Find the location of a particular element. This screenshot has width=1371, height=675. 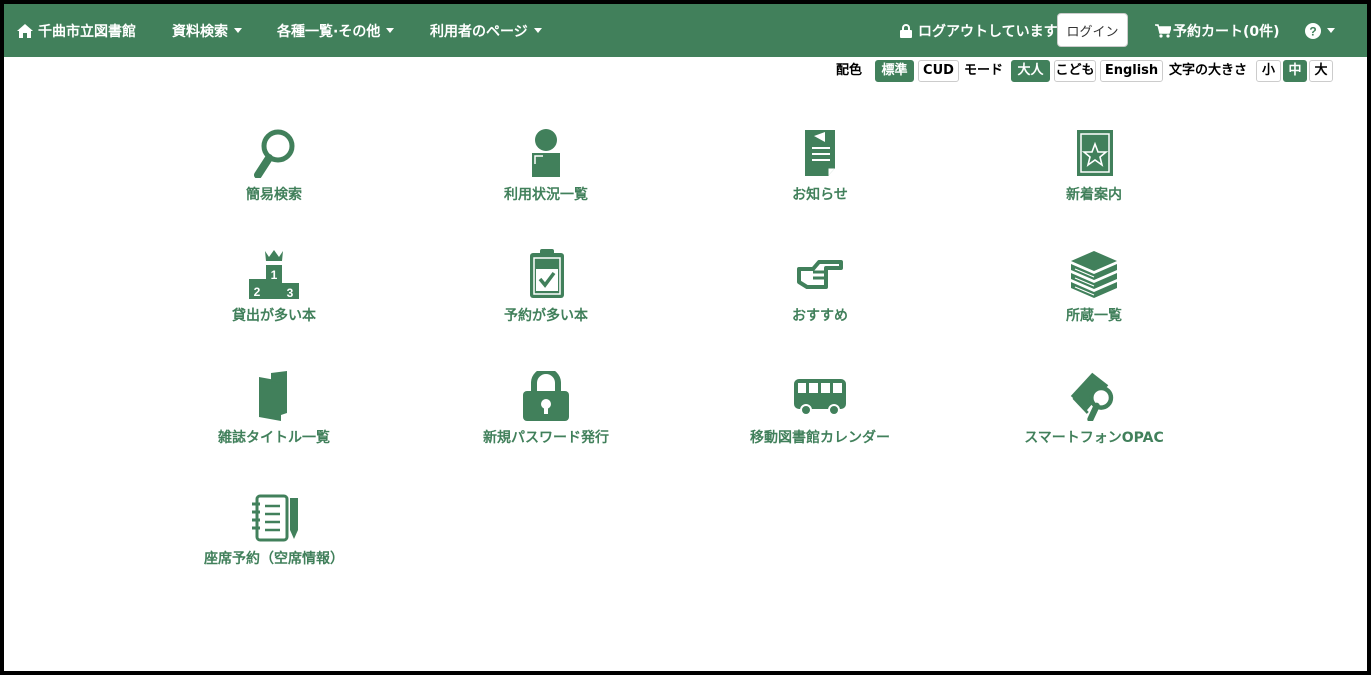

tile-label: 雑誌タイトル一覧 is located at coordinates (274, 438).